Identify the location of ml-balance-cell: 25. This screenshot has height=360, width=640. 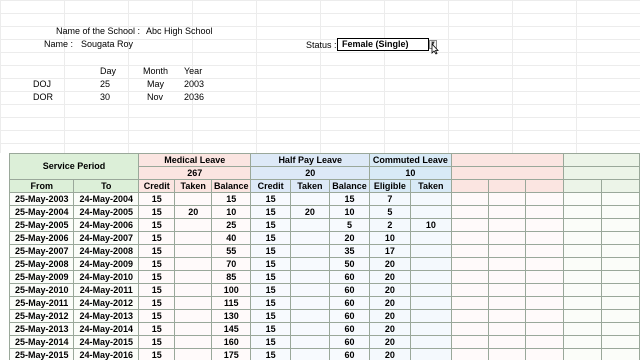
(231, 225).